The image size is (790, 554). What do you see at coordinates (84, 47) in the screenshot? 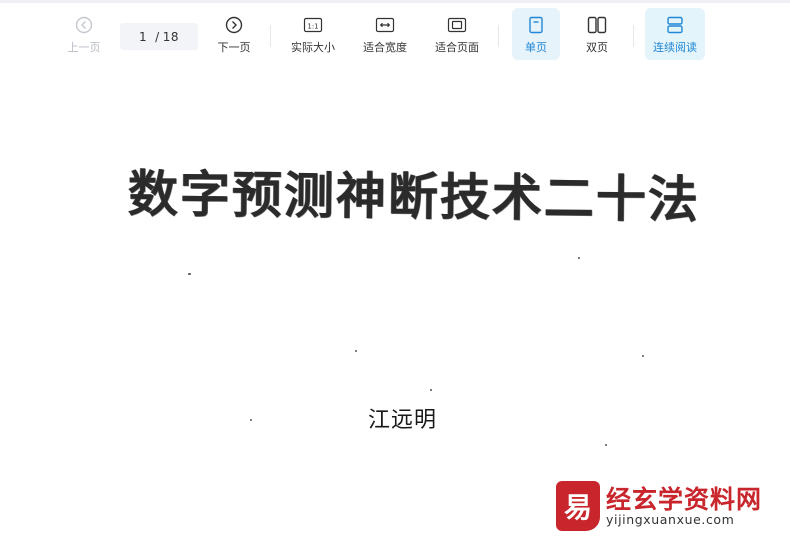
I see `prev-page-label: 上一页` at bounding box center [84, 47].